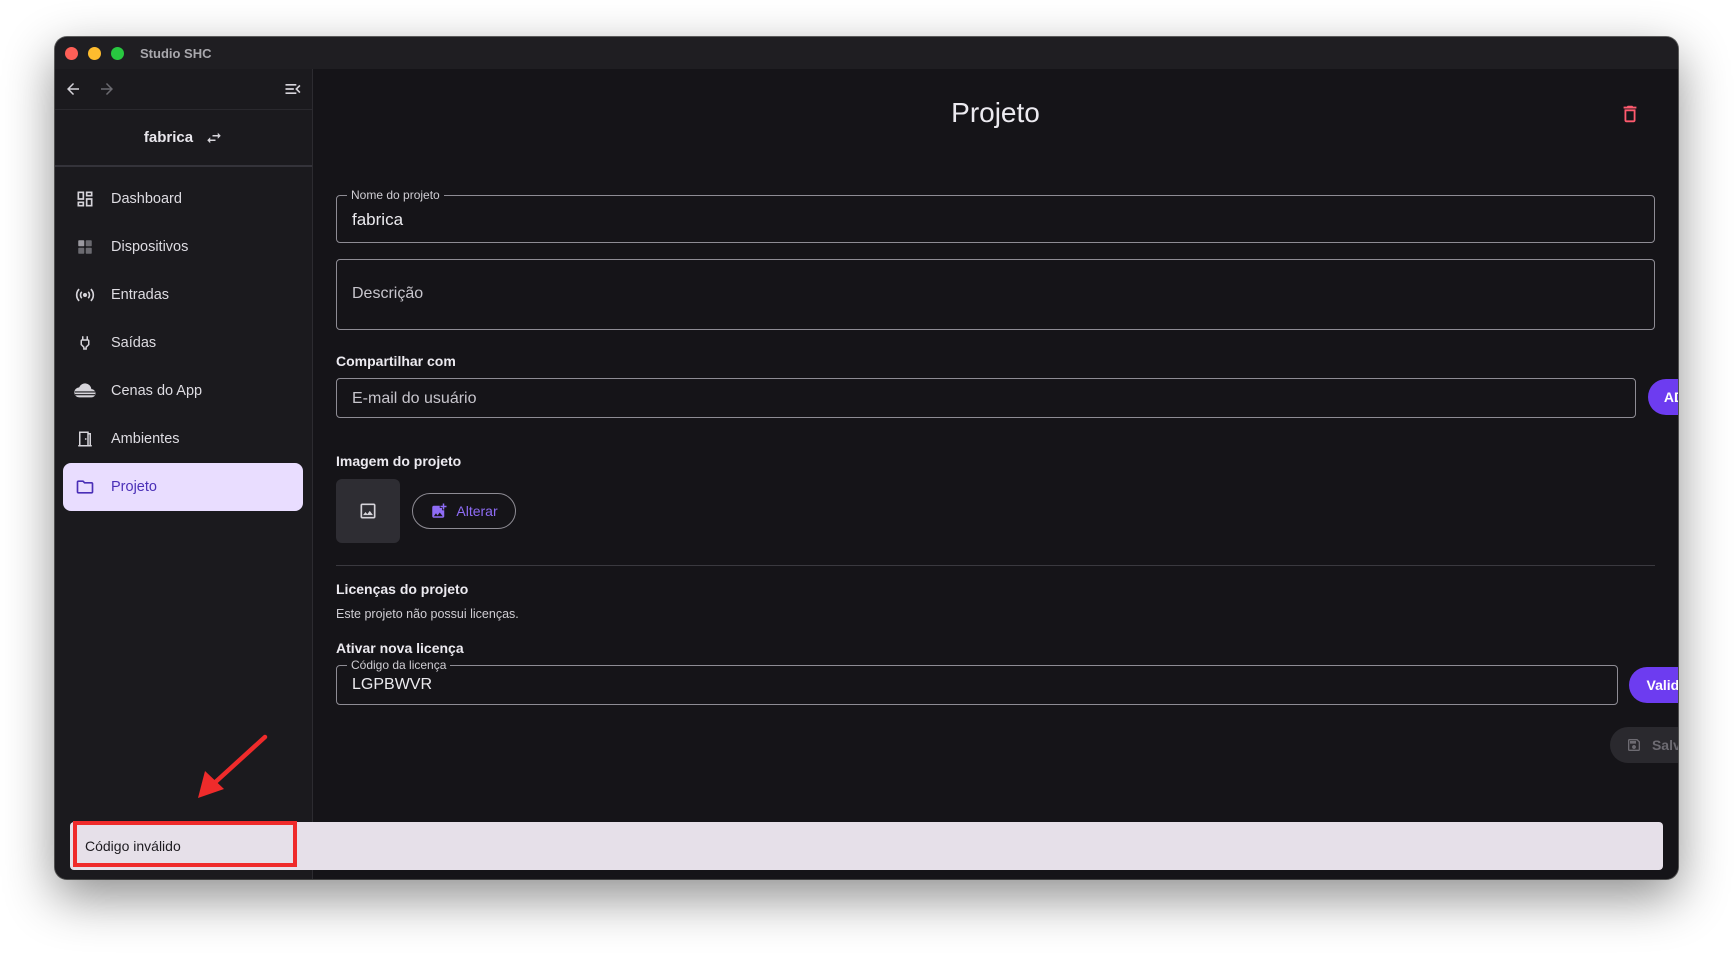  What do you see at coordinates (85, 487) in the screenshot?
I see `folder-icon` at bounding box center [85, 487].